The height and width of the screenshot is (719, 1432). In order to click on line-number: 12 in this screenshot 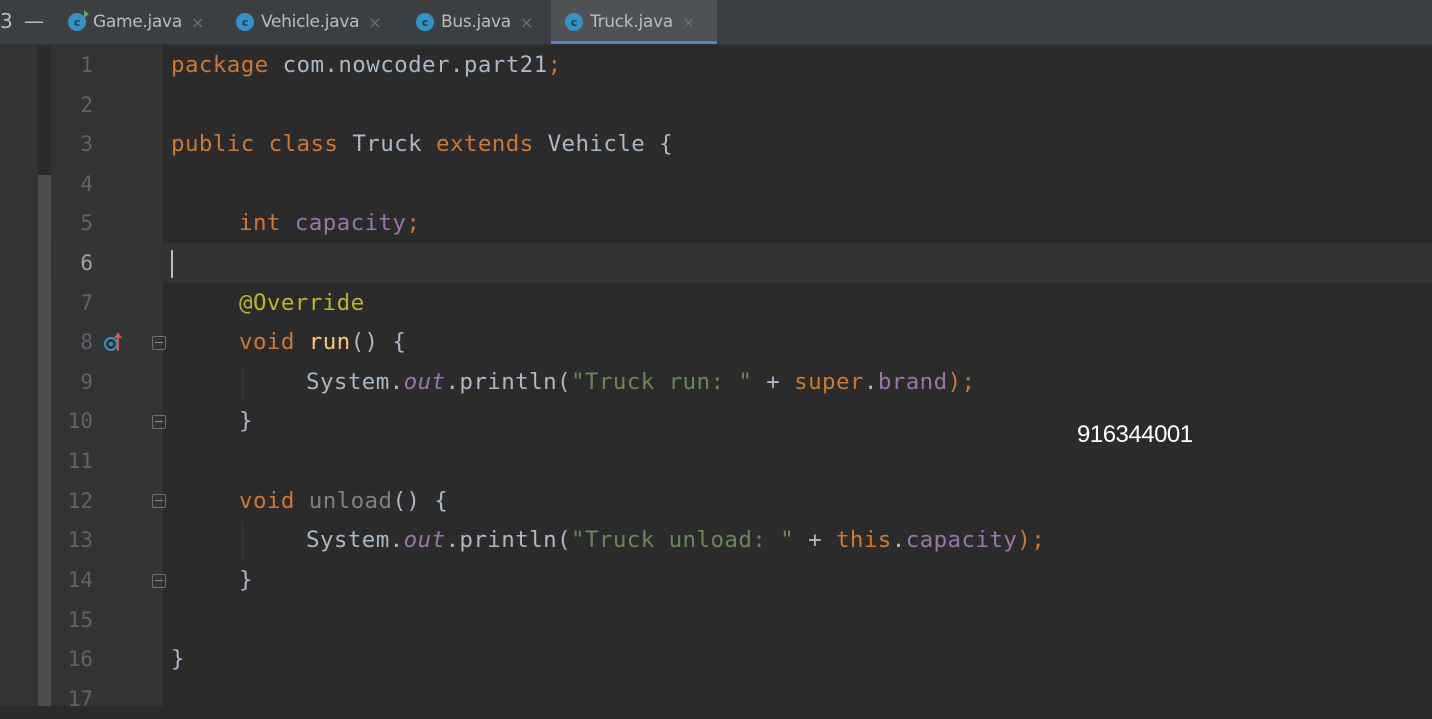, I will do `click(80, 501)`.